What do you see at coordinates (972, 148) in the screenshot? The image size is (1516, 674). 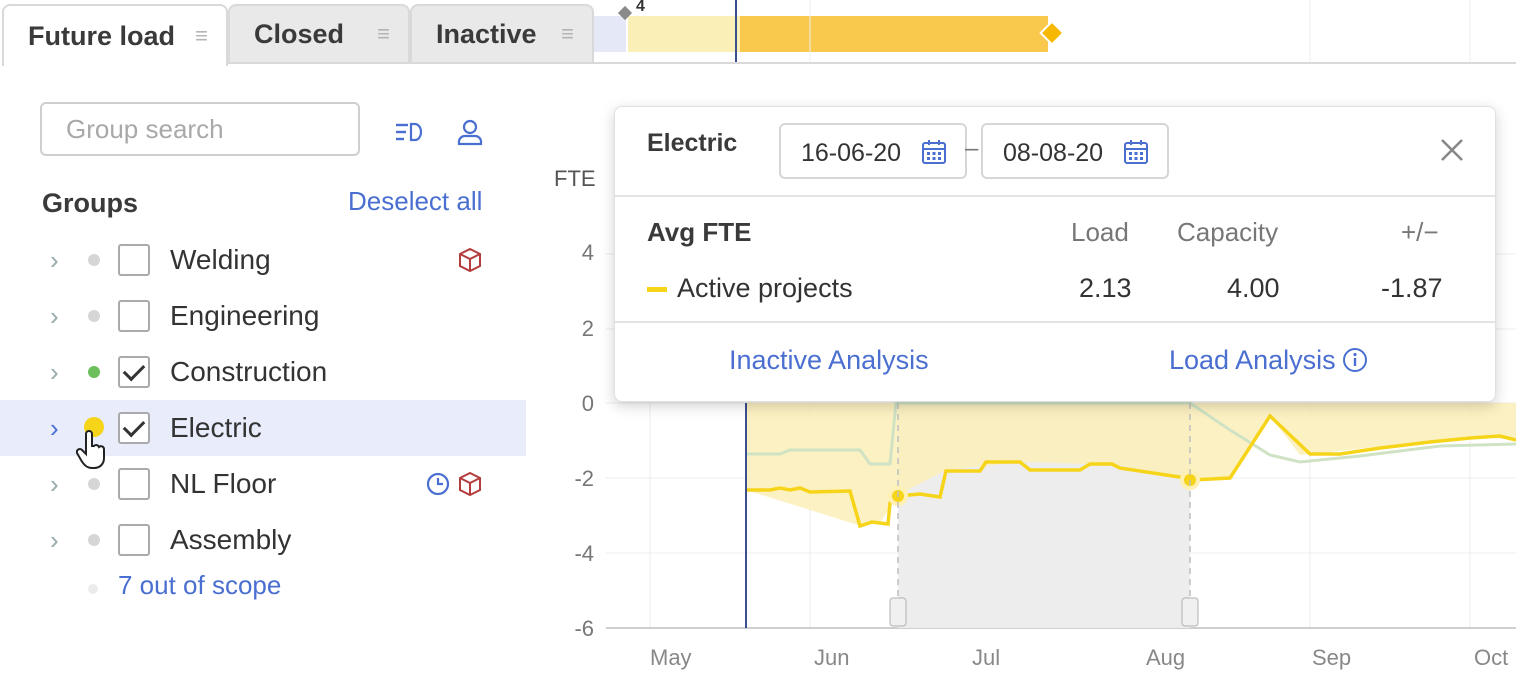 I see `date-range-dash: –` at bounding box center [972, 148].